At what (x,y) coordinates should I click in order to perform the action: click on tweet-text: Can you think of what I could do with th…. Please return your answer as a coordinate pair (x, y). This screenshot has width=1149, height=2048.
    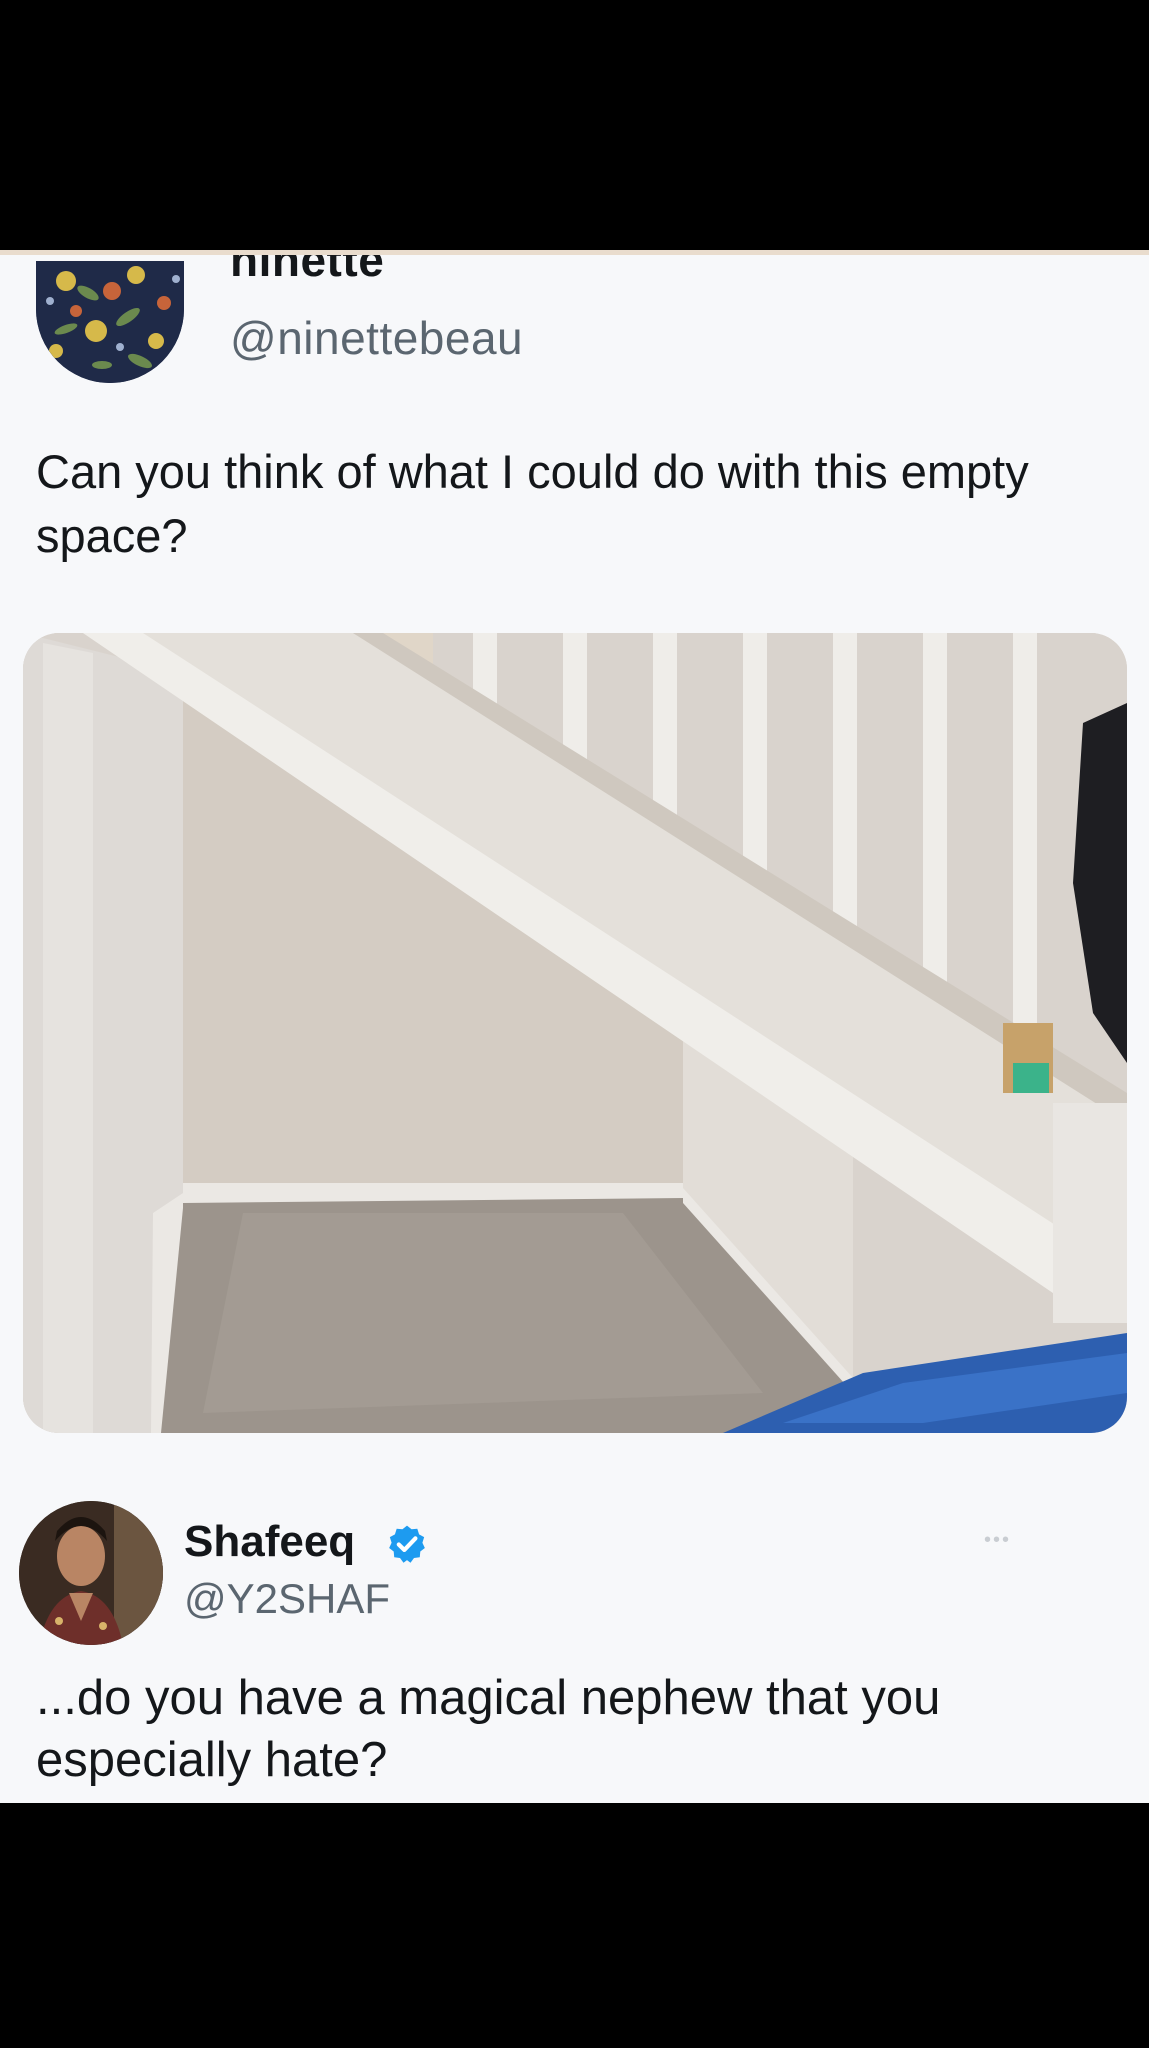
    Looking at the image, I should click on (532, 503).